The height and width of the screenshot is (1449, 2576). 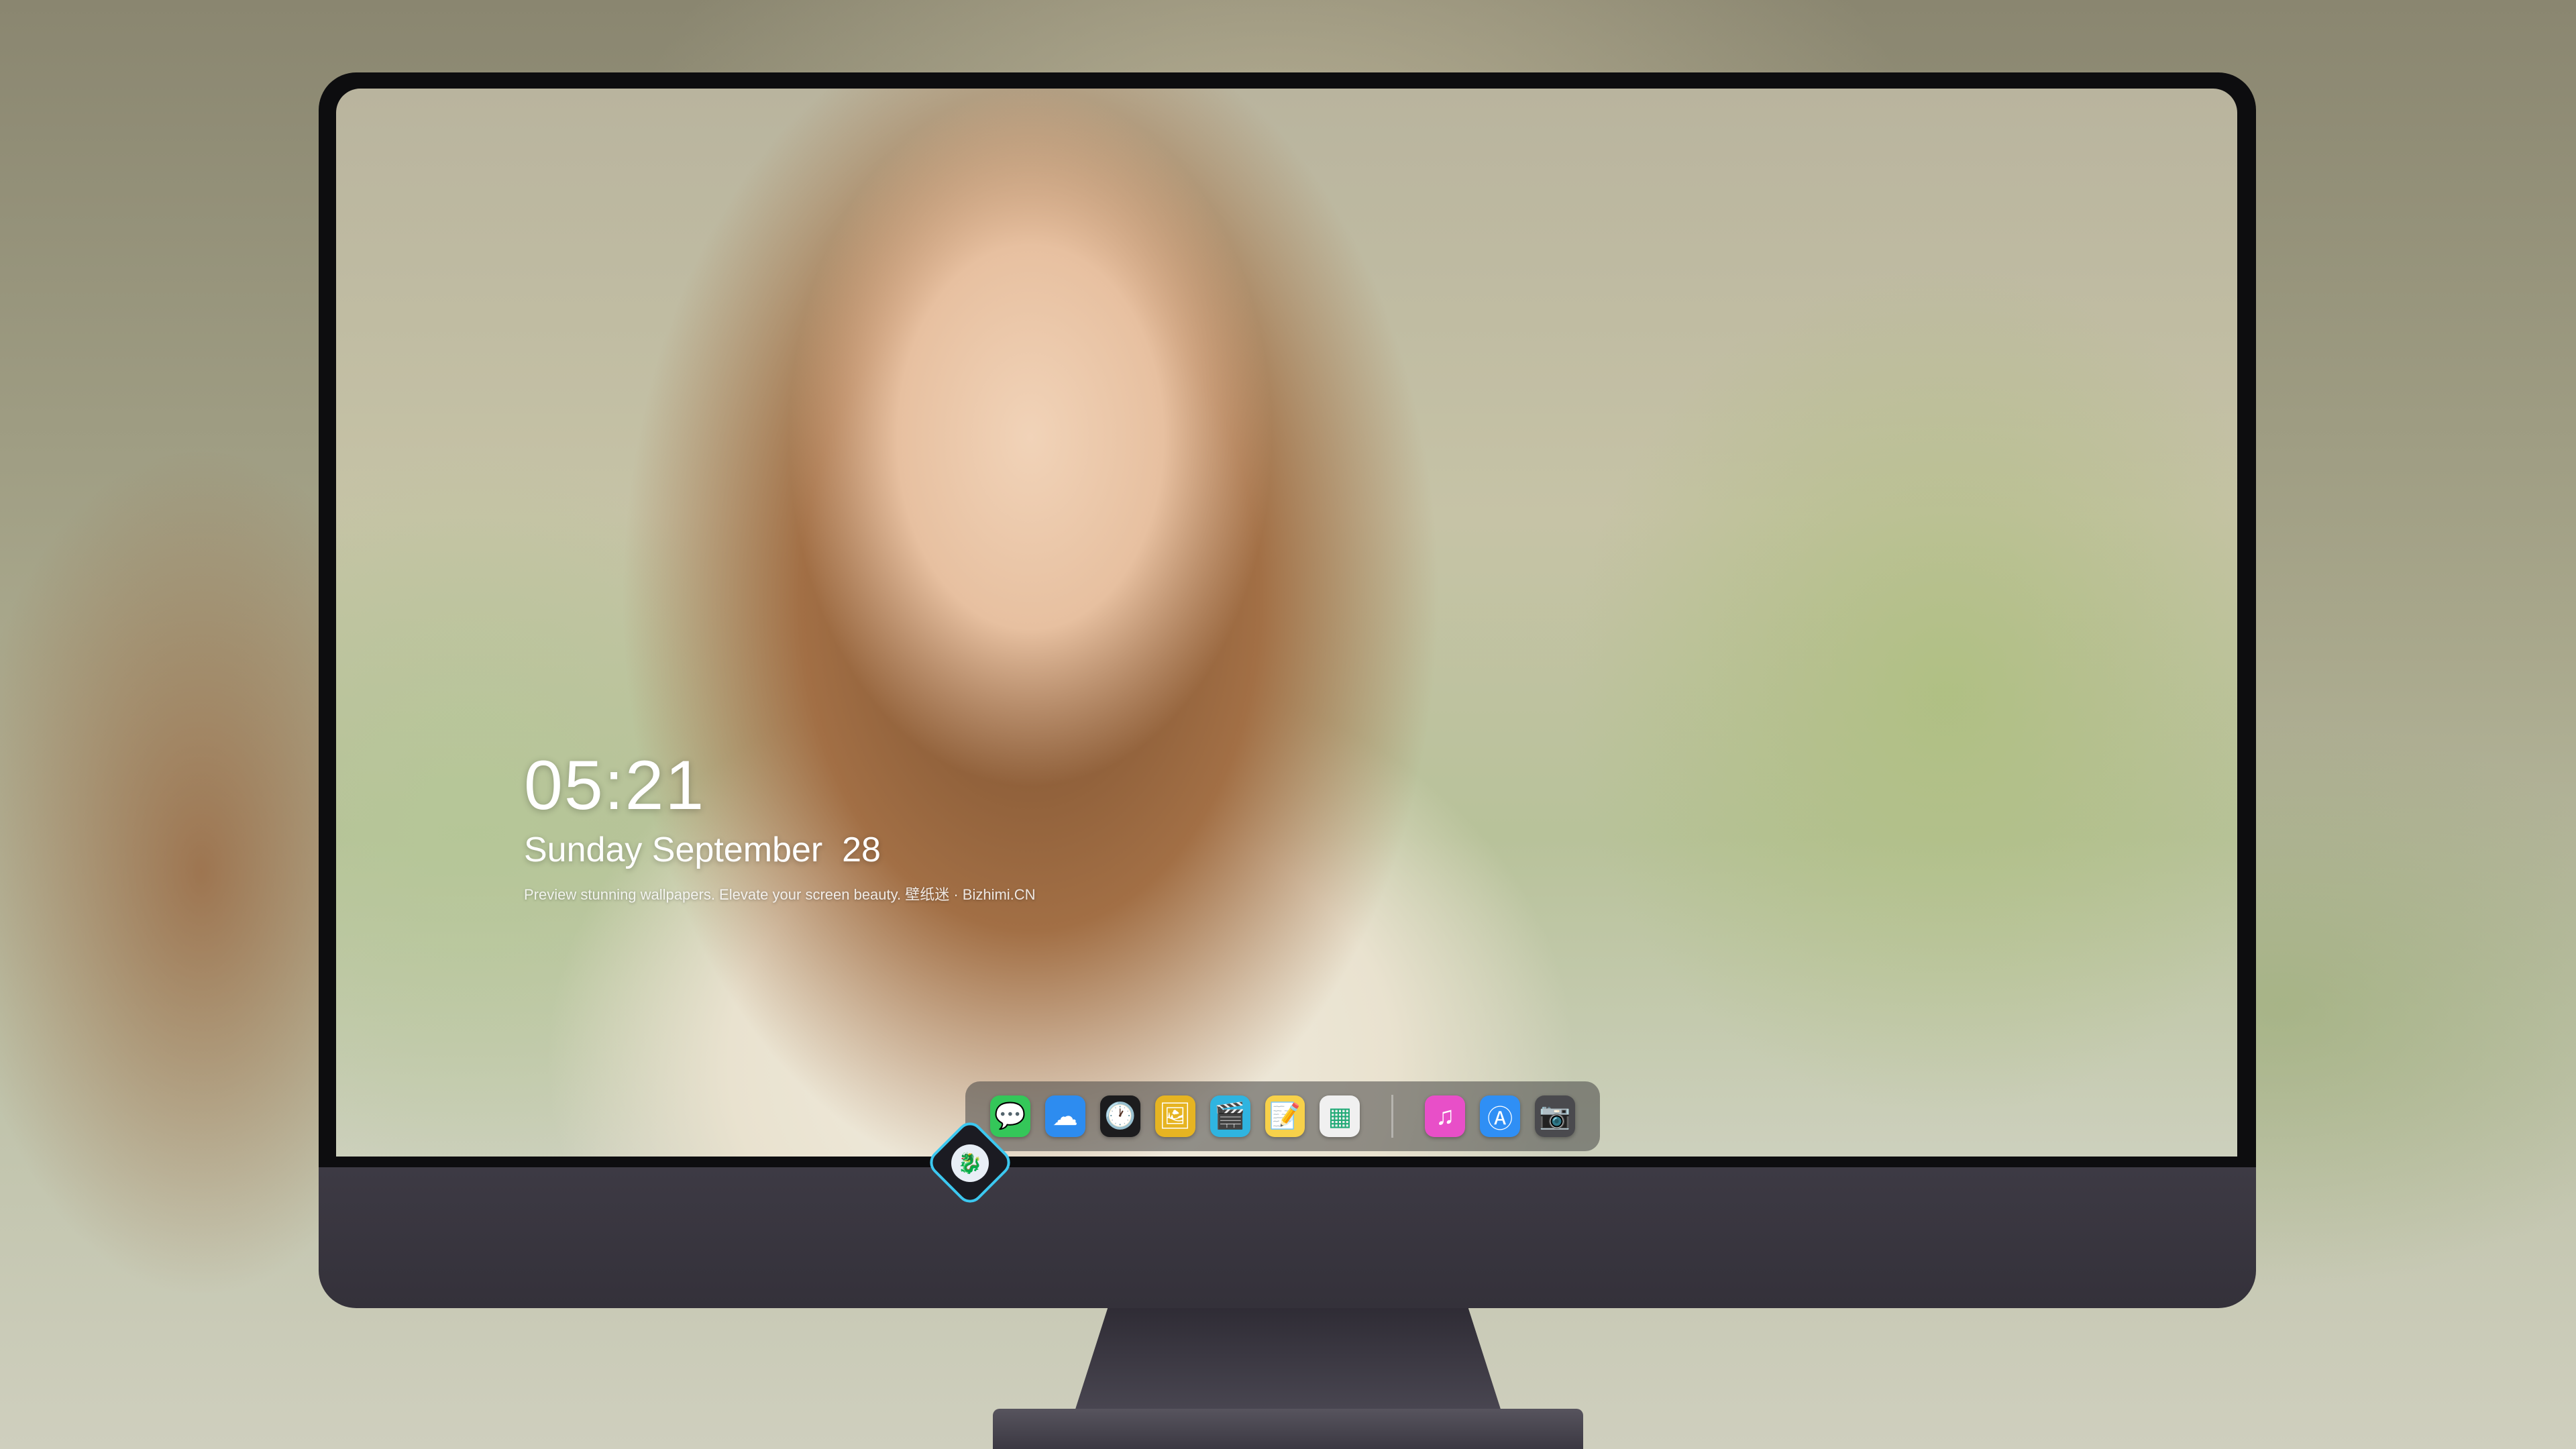 What do you see at coordinates (1175, 1116) in the screenshot?
I see `preview-icon: 🖼` at bounding box center [1175, 1116].